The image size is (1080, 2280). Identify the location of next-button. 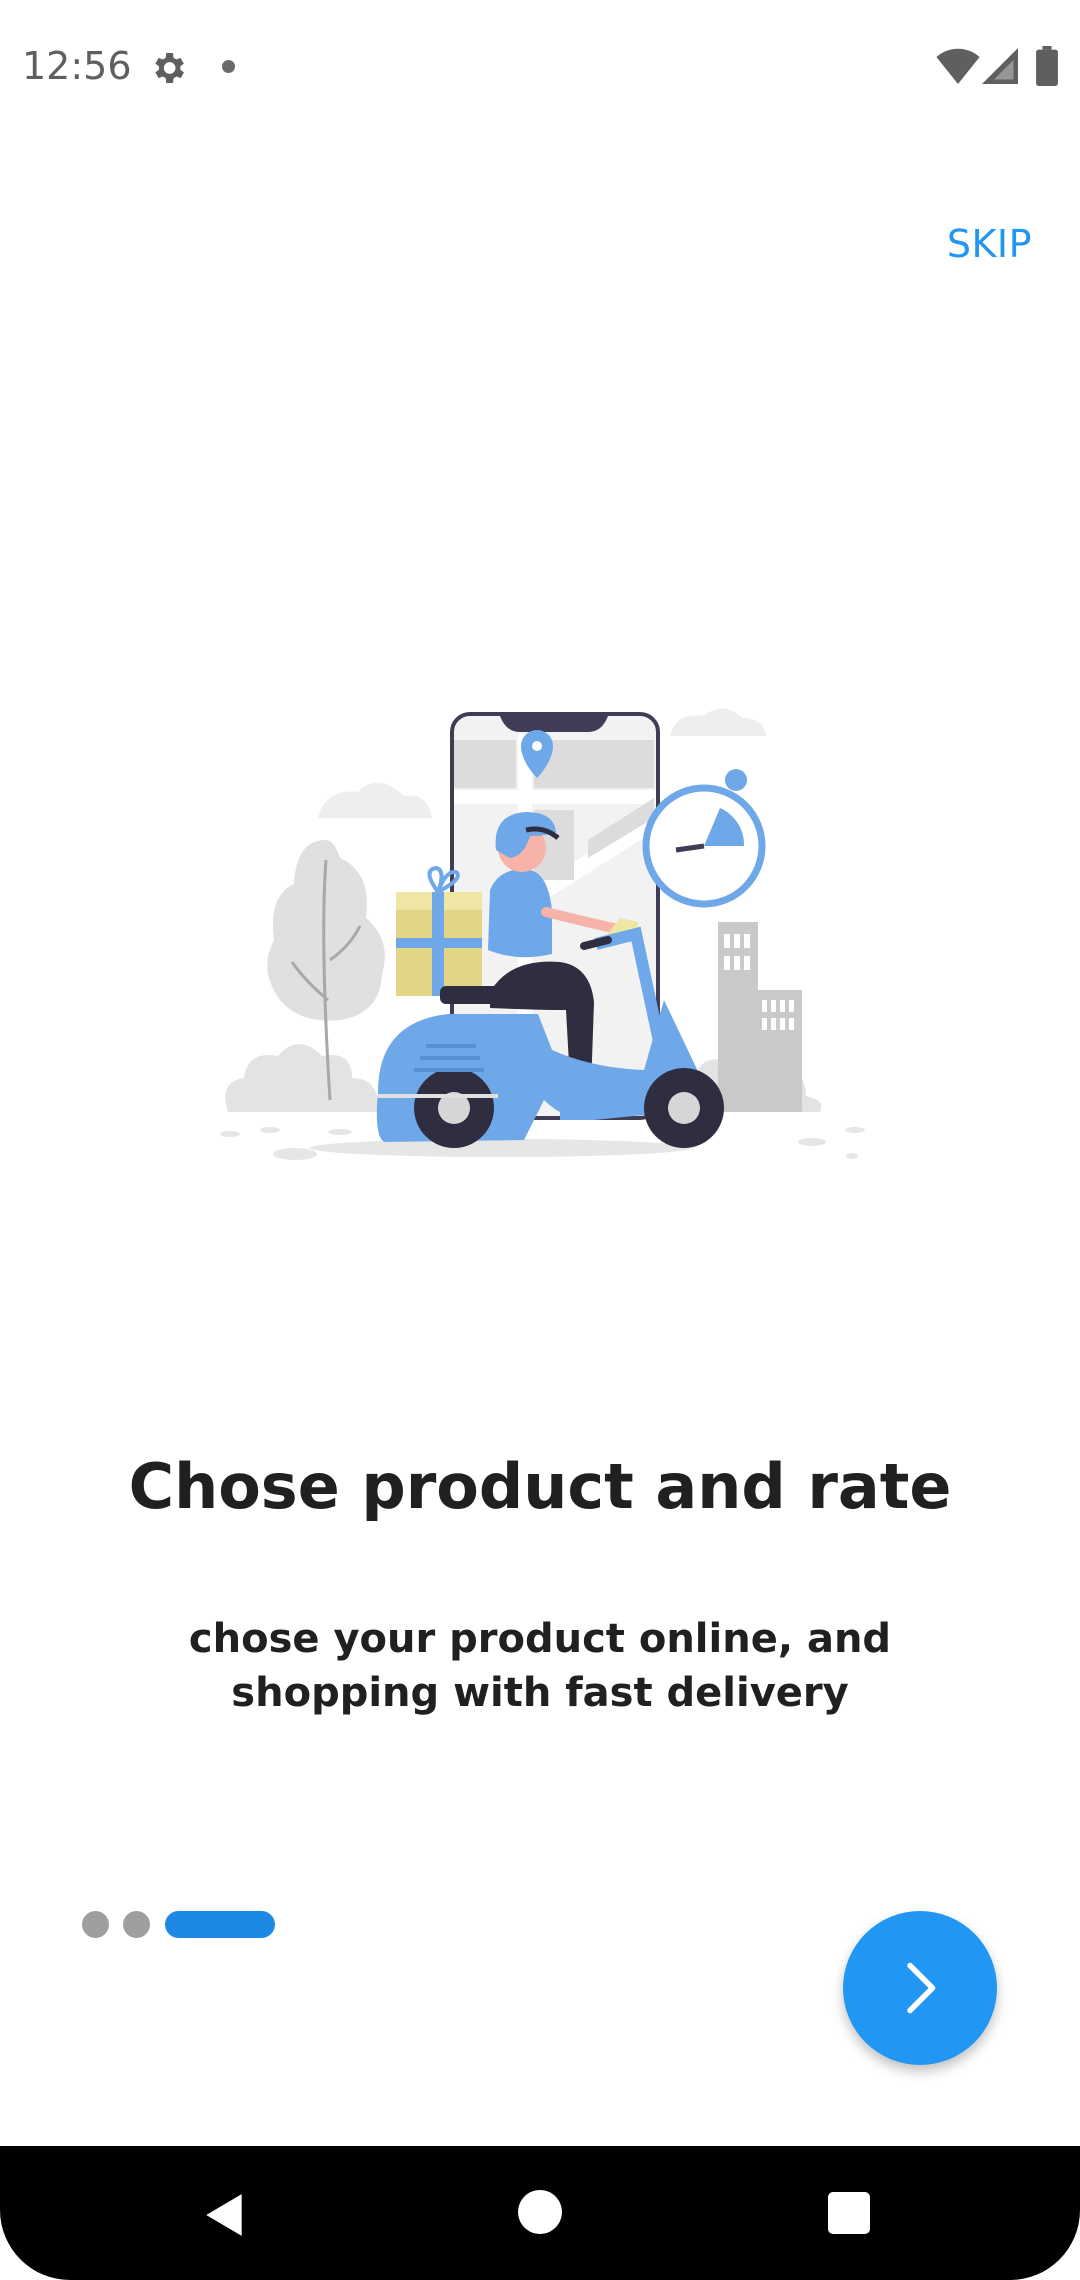
(920, 1988).